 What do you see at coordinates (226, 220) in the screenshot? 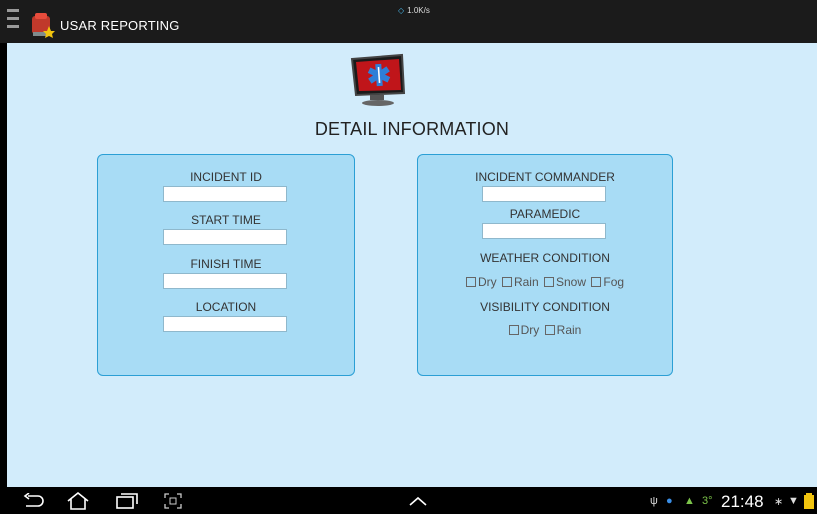
I see `start-time-label: START TIME` at bounding box center [226, 220].